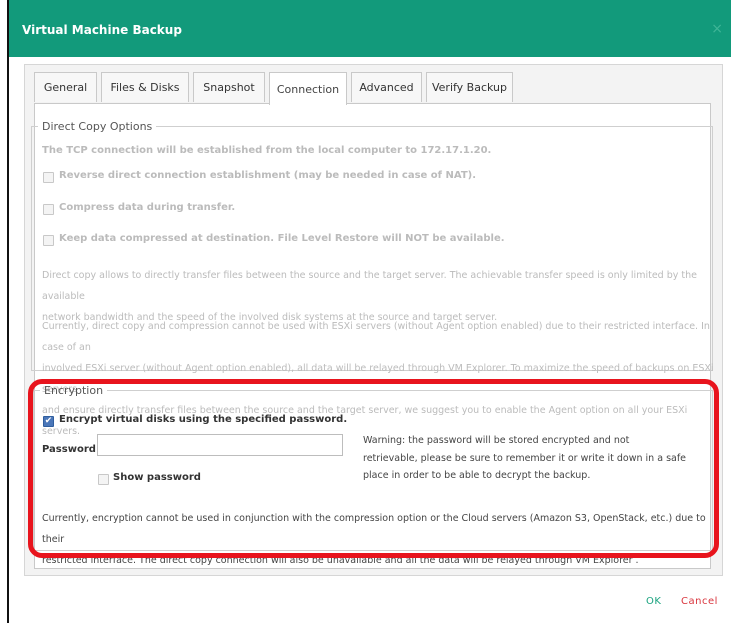 The height and width of the screenshot is (623, 731). What do you see at coordinates (103, 479) in the screenshot?
I see `show-password-checkbox` at bounding box center [103, 479].